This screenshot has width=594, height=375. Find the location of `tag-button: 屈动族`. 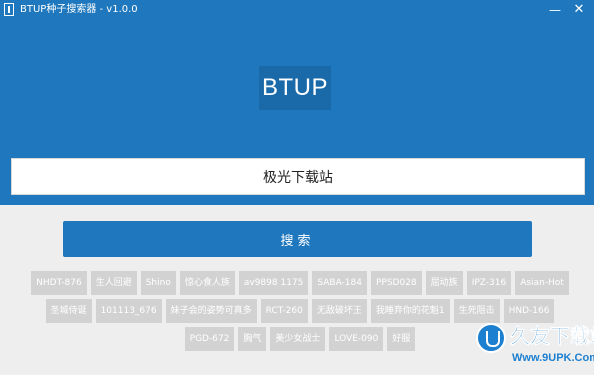

tag-button: 屈动族 is located at coordinates (444, 283).